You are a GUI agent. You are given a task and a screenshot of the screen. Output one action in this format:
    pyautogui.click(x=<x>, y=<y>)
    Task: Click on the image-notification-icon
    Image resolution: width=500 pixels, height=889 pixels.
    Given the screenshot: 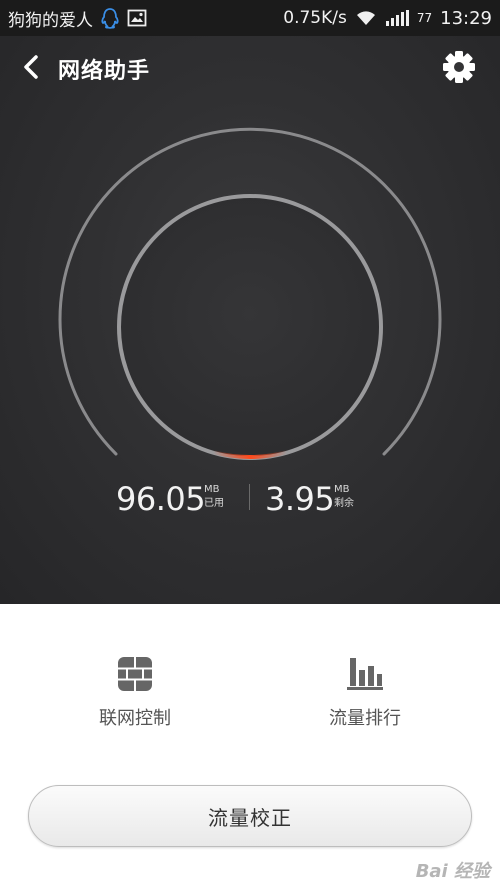 What is the action you would take?
    pyautogui.click(x=137, y=18)
    